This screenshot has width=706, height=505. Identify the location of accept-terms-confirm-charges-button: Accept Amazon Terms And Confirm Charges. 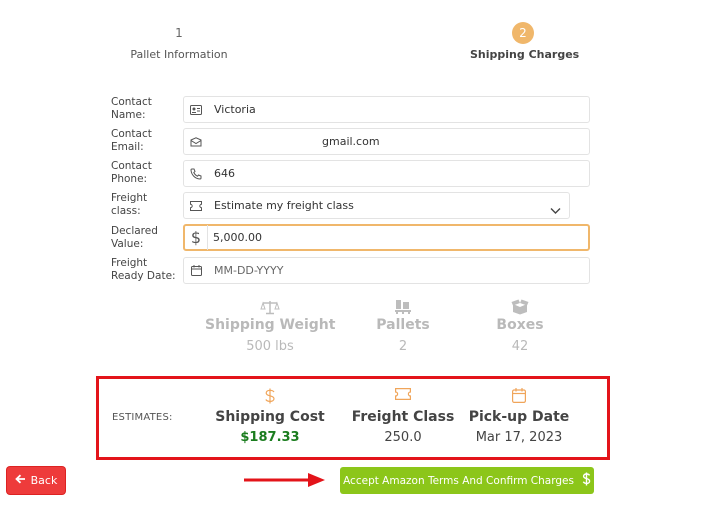
(467, 480).